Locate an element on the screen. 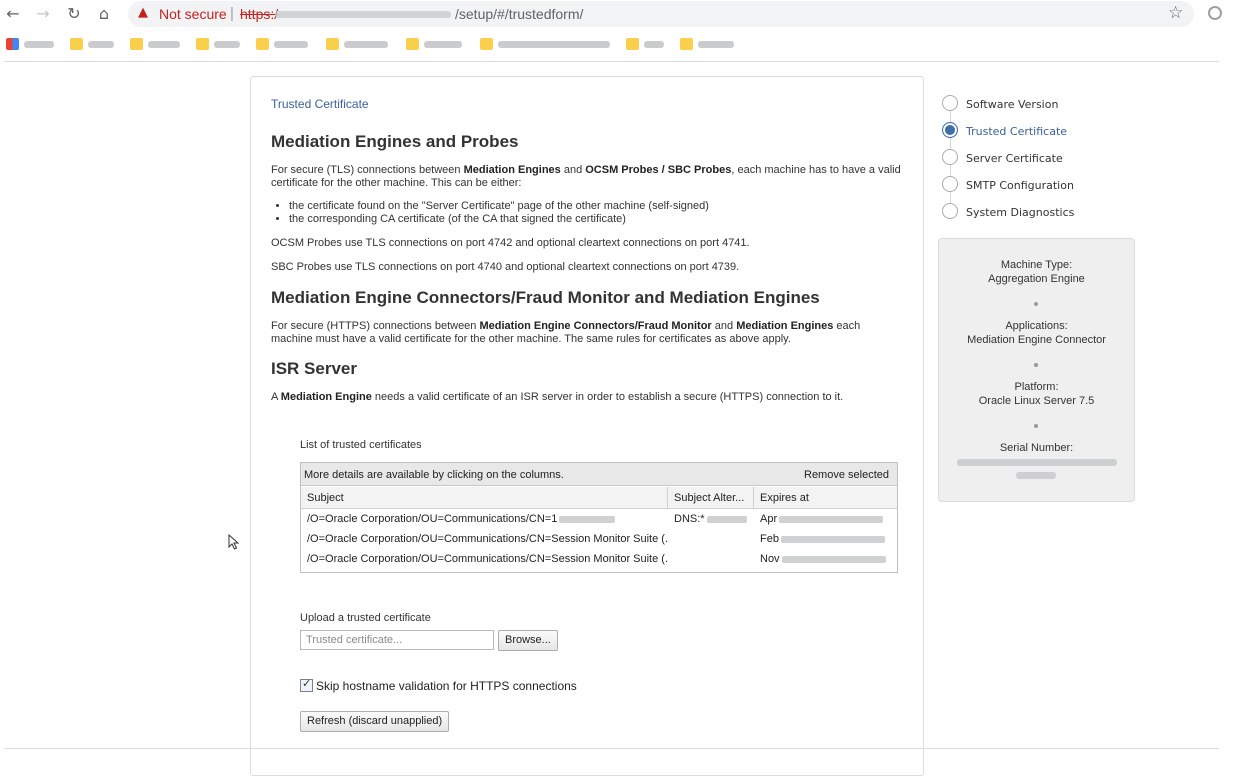 Image resolution: width=1244 pixels, height=776 pixels. step-label: Server Certificate is located at coordinates (1014, 158).